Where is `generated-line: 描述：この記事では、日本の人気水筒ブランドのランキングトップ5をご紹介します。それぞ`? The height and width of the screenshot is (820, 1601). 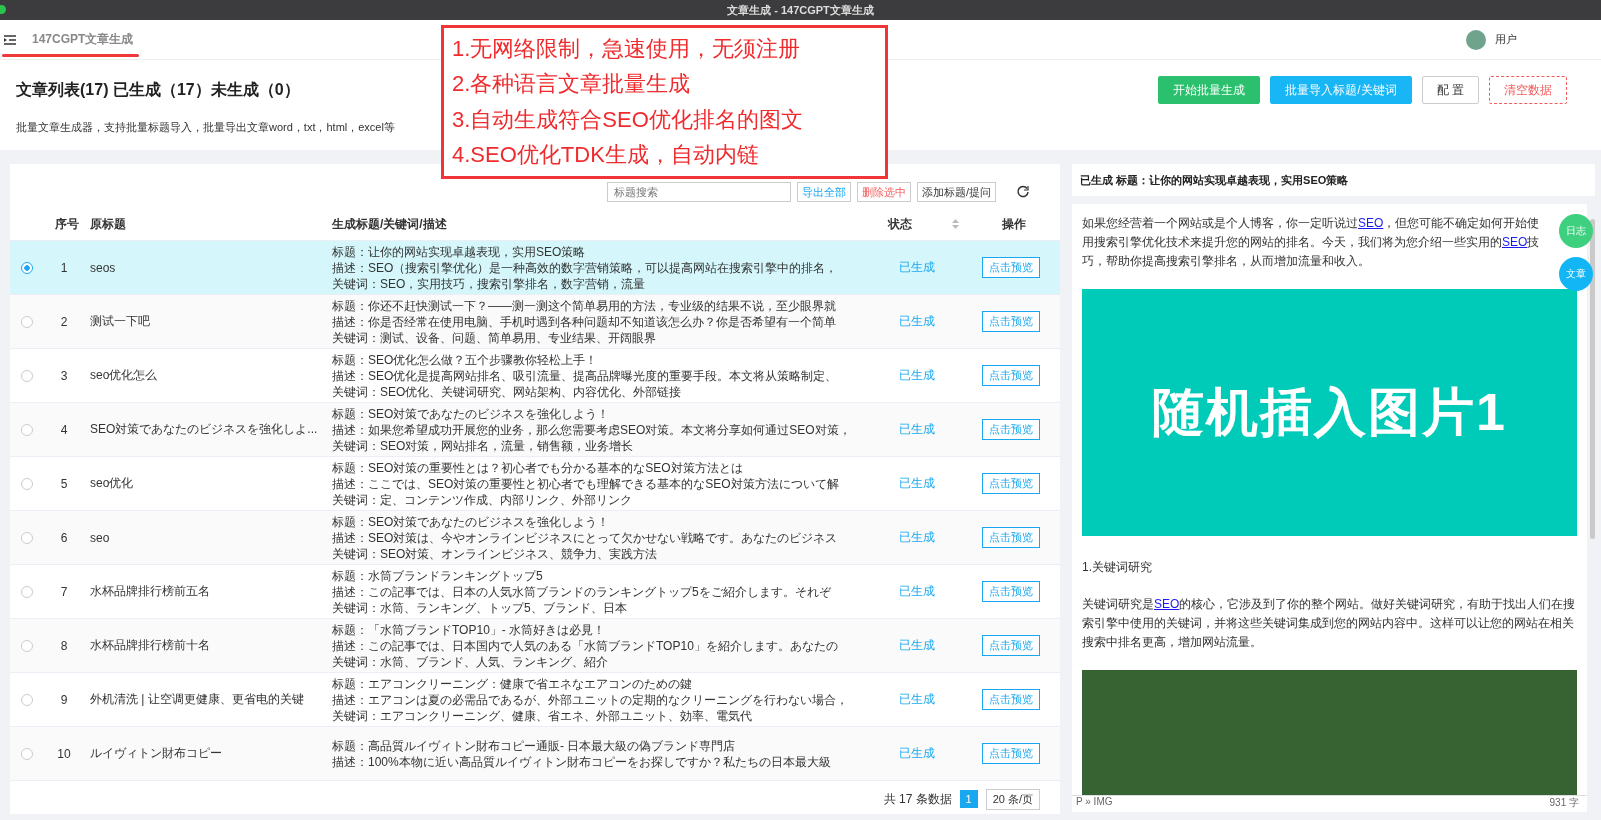 generated-line: 描述：この記事では、日本の人気水筒ブランドのランキングトップ5をご紹介します。それぞ is located at coordinates (582, 591).